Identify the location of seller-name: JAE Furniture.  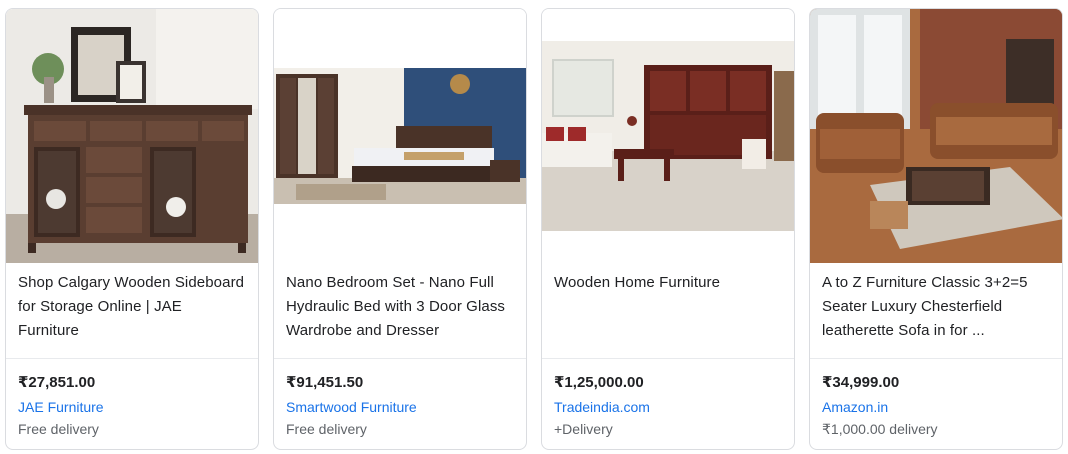
(61, 407).